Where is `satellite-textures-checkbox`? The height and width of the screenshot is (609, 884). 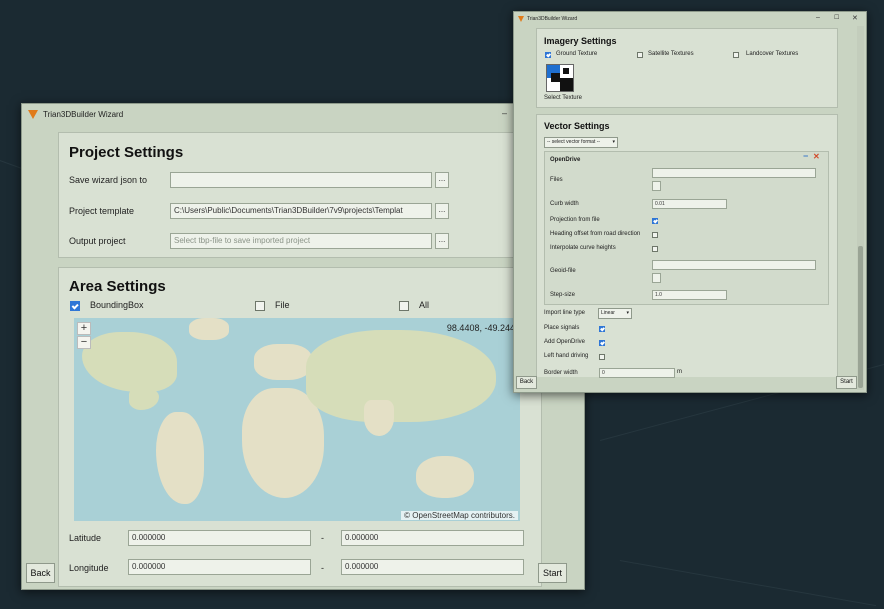
satellite-textures-checkbox is located at coordinates (640, 55).